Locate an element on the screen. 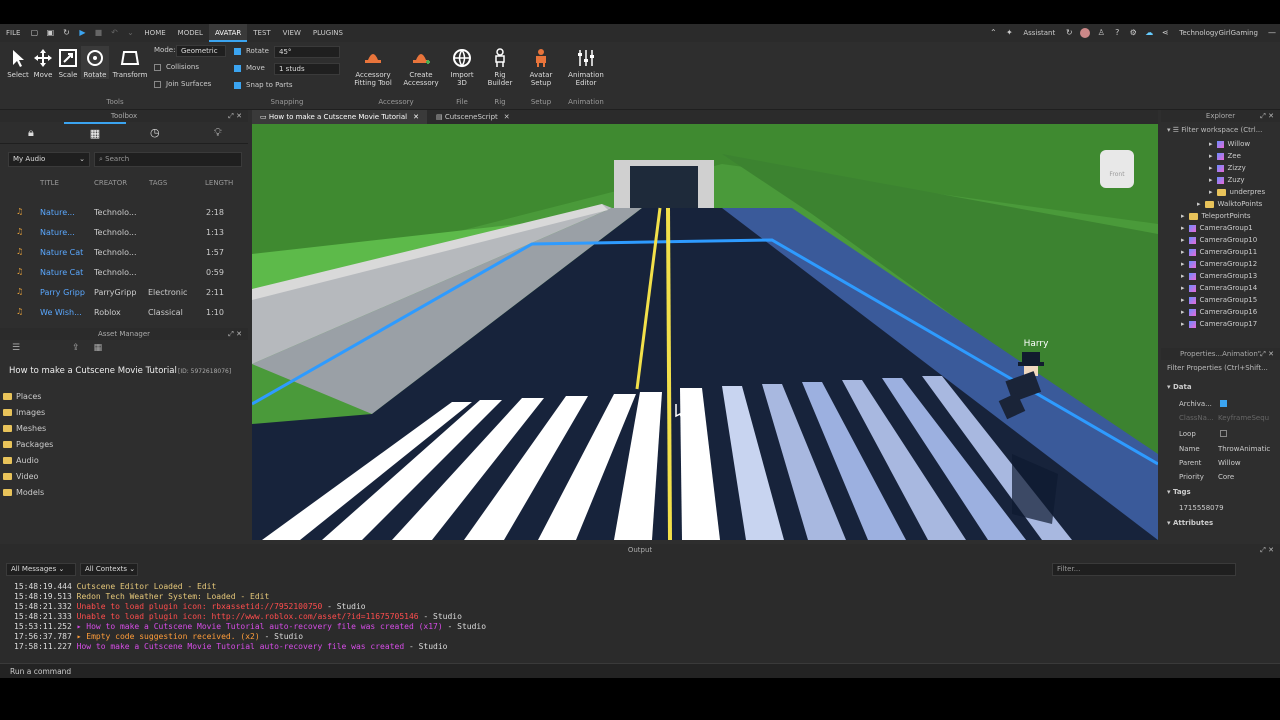 The height and width of the screenshot is (720, 1280). menu-plugins: PLUGINS is located at coordinates (328, 33).